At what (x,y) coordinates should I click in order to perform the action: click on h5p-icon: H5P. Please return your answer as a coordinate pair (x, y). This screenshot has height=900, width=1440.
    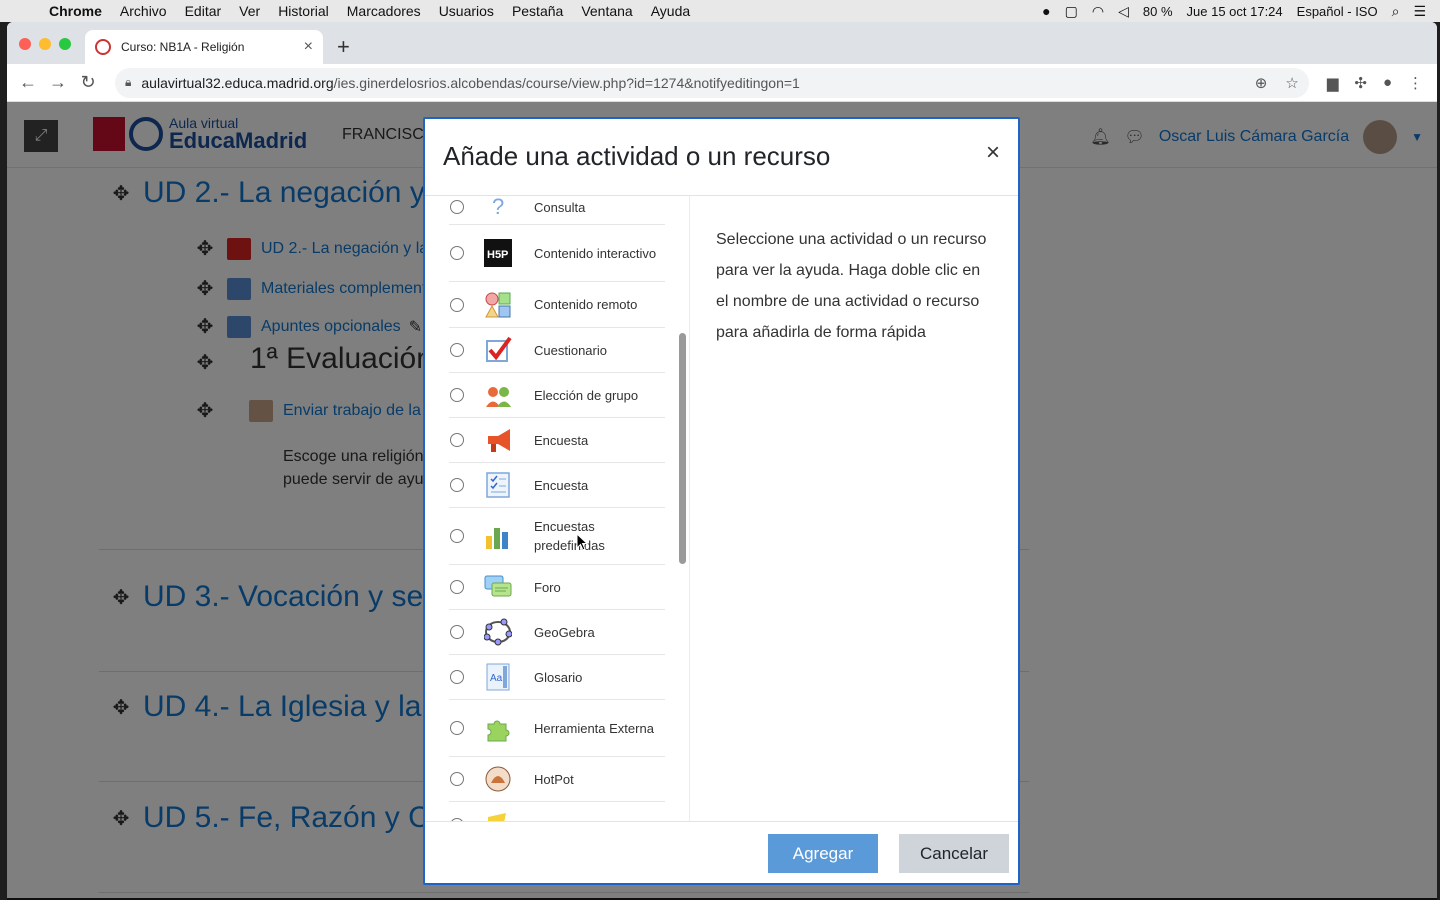
    Looking at the image, I should click on (498, 253).